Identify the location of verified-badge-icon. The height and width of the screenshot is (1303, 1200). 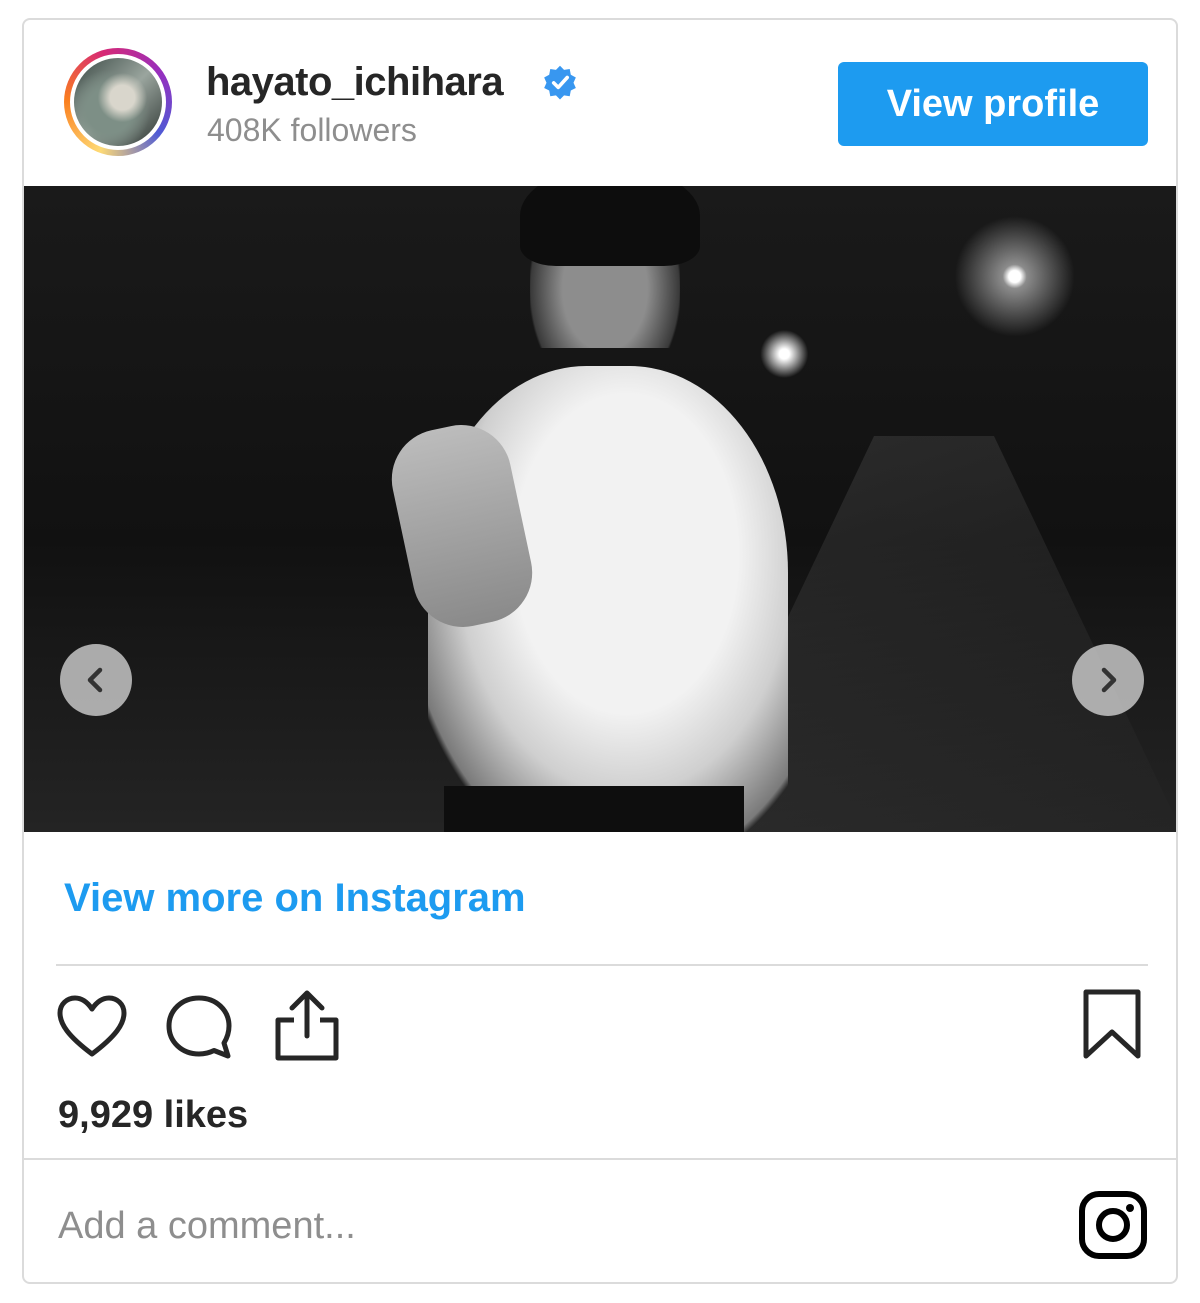
(560, 82).